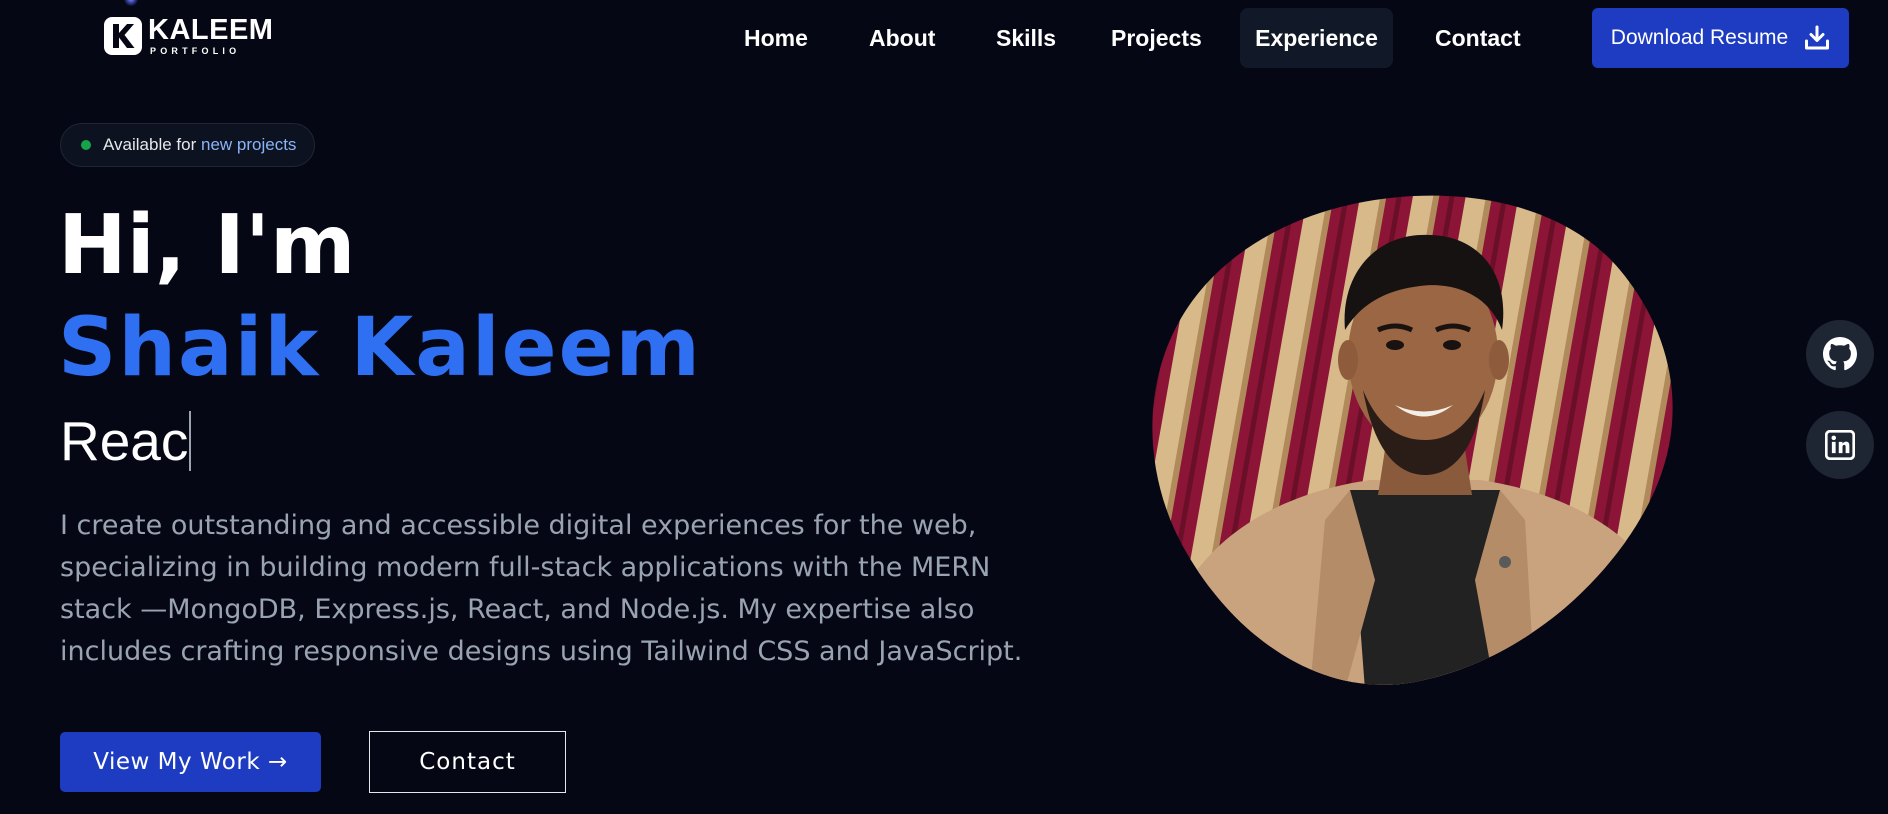 The image size is (1888, 814). I want to click on contact-button: Contact, so click(467, 762).